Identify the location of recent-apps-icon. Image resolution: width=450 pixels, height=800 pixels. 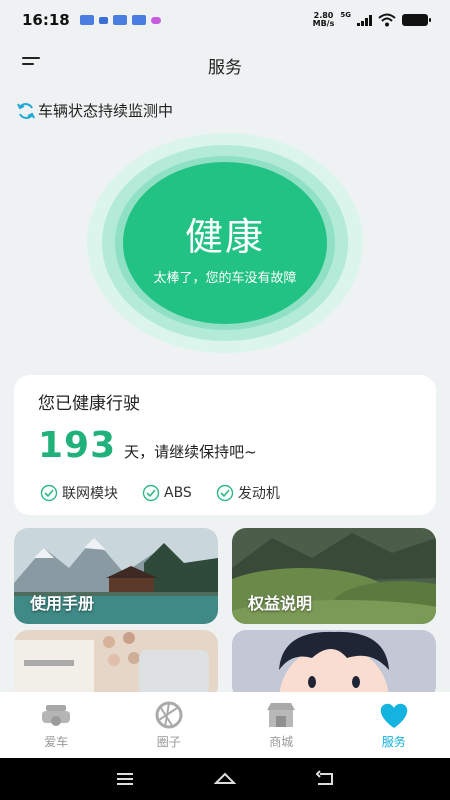
(125, 779).